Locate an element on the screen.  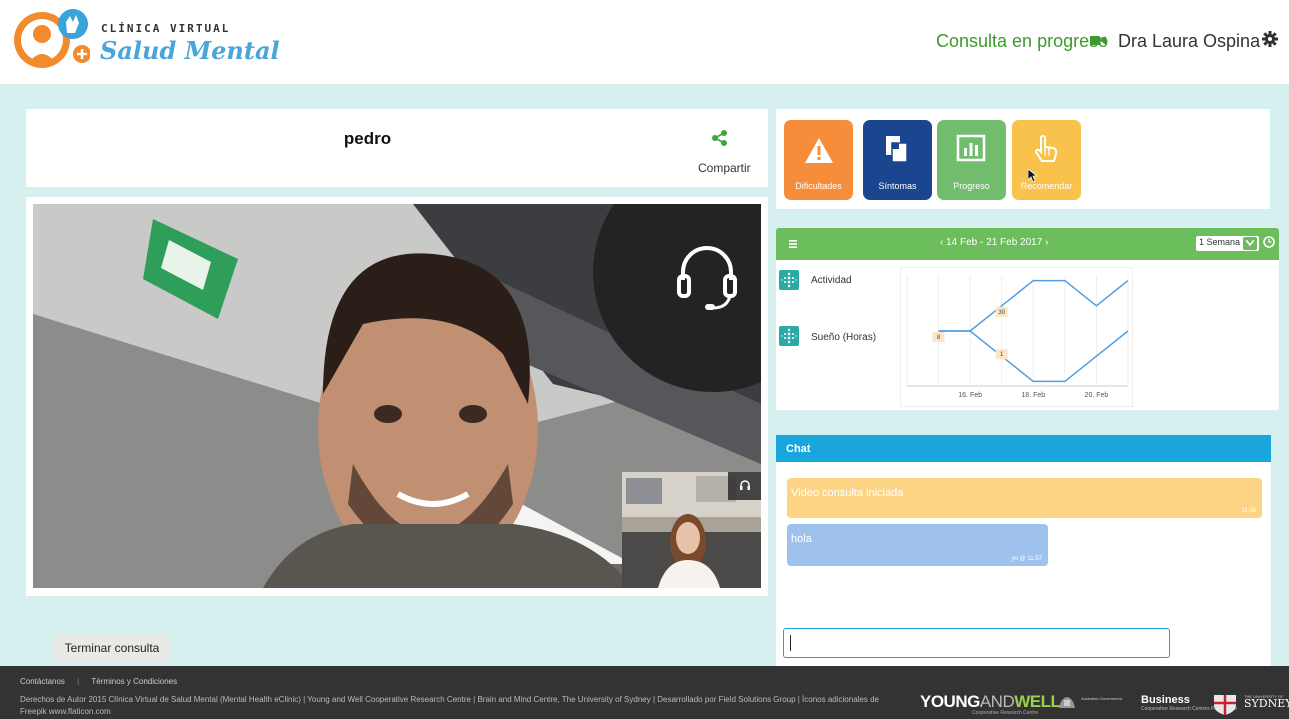
chart-x-tick-label: 16. Feb is located at coordinates (970, 395).